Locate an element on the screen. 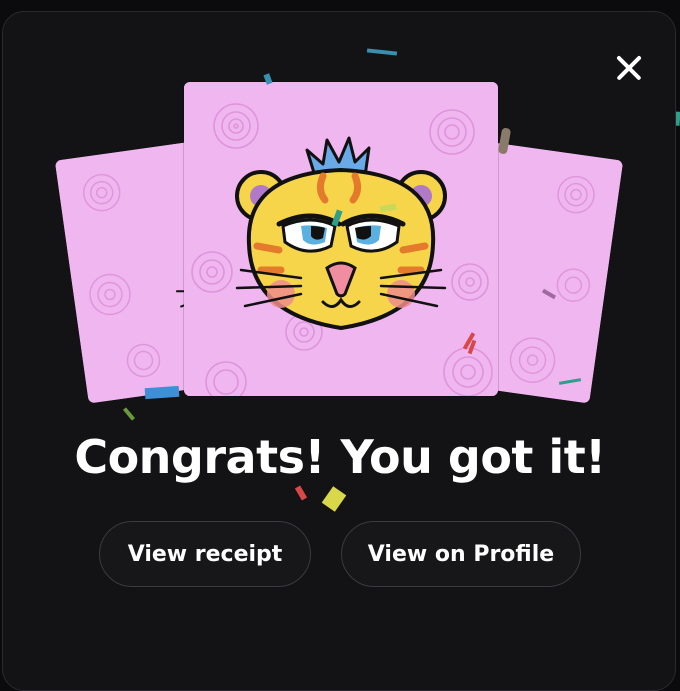 The width and height of the screenshot is (680, 691). congrats-headline: Congrats! You got it! is located at coordinates (340, 457).